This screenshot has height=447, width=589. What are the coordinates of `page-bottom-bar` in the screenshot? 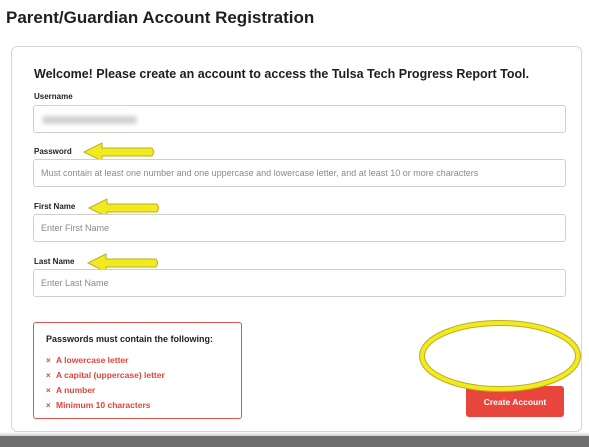 It's located at (294, 441).